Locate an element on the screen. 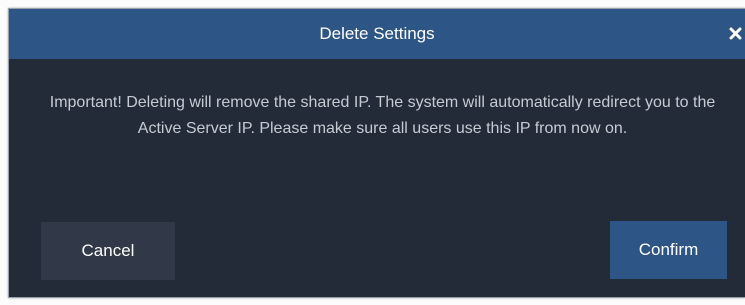  confirm-button: Confirm is located at coordinates (668, 250).